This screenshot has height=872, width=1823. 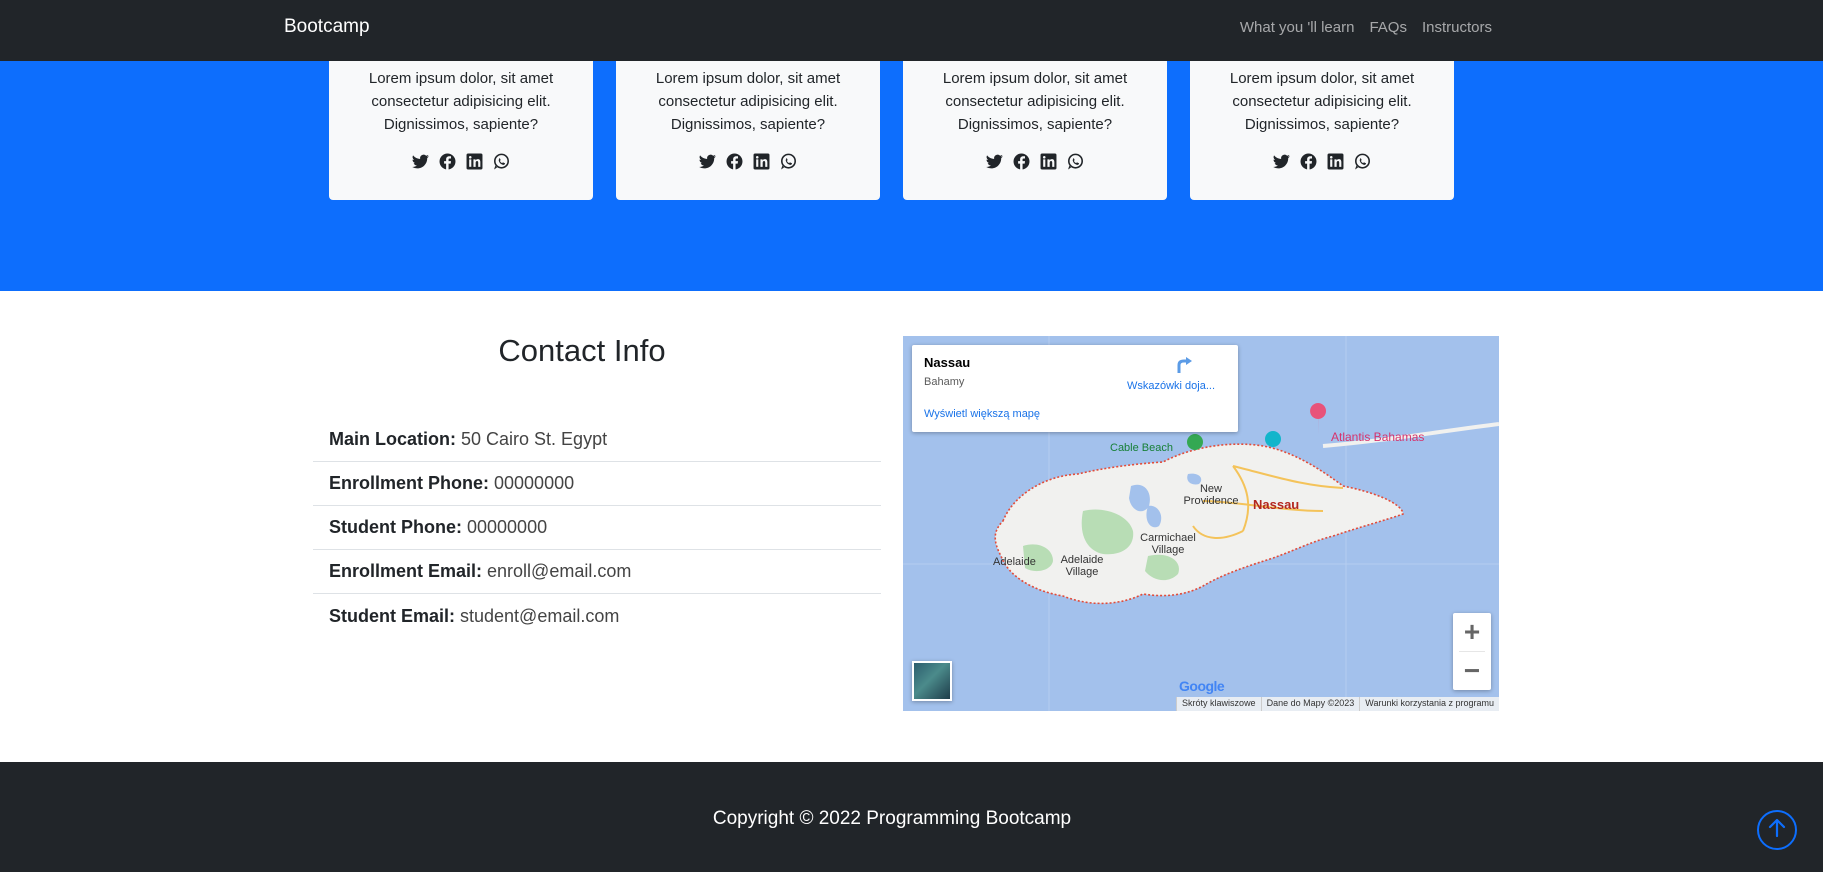 What do you see at coordinates (1211, 495) in the screenshot?
I see `map-label-new-providence: New Providence` at bounding box center [1211, 495].